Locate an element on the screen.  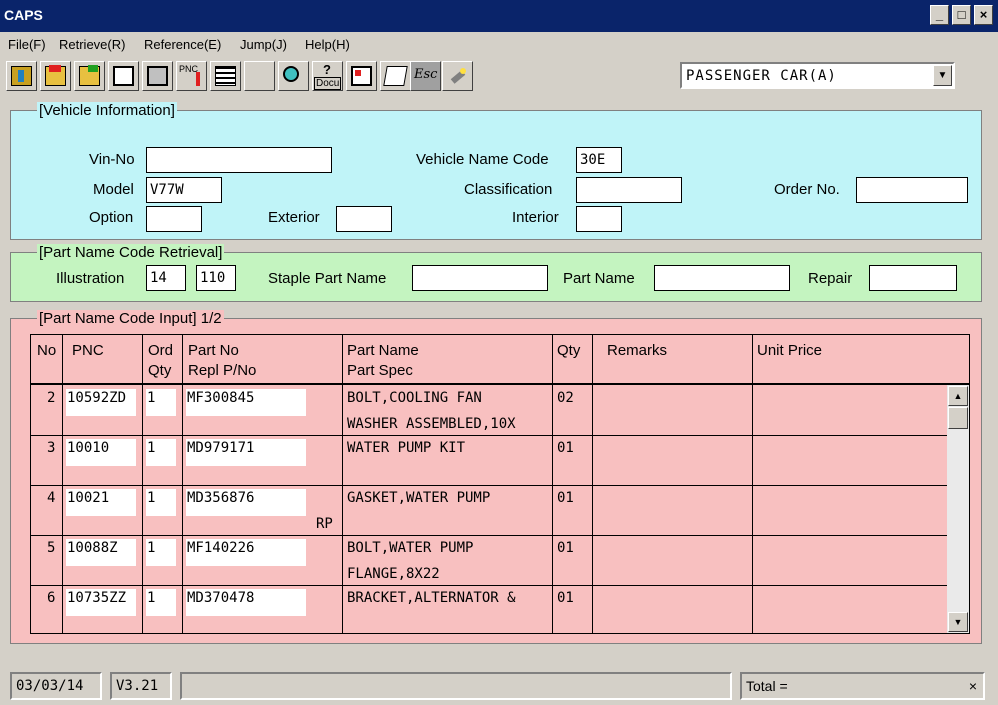
part-no-cell: MD370478 is located at coordinates (220, 598).